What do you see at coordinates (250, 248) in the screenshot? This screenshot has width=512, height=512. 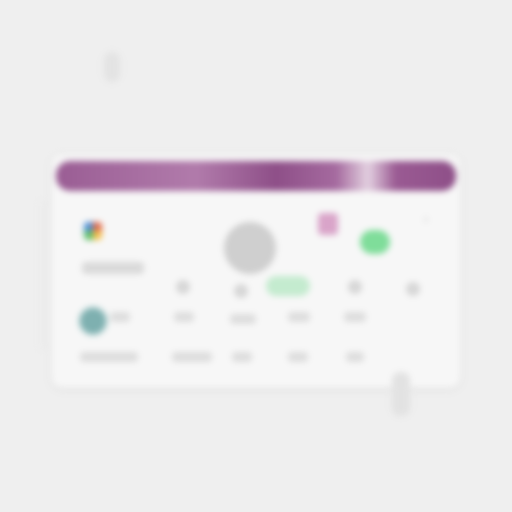 I see `profile-avatar` at bounding box center [250, 248].